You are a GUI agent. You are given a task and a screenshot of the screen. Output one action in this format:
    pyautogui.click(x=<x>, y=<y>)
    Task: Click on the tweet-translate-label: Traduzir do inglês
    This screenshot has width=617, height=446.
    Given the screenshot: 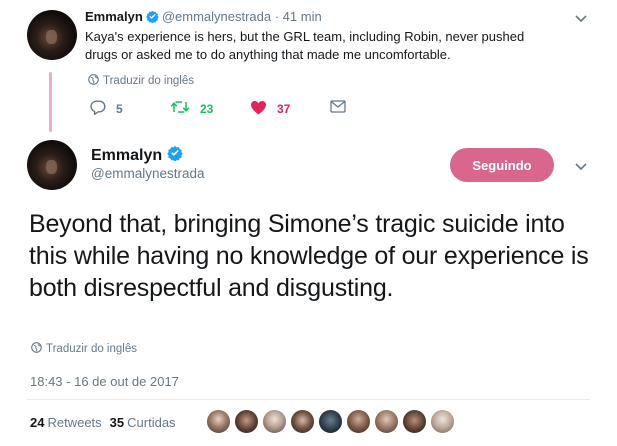 What is the action you would take?
    pyautogui.click(x=91, y=349)
    